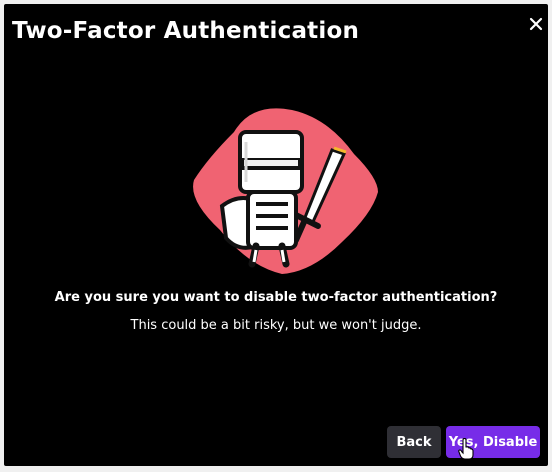 Image resolution: width=552 pixels, height=472 pixels. I want to click on close-icon, so click(536, 24).